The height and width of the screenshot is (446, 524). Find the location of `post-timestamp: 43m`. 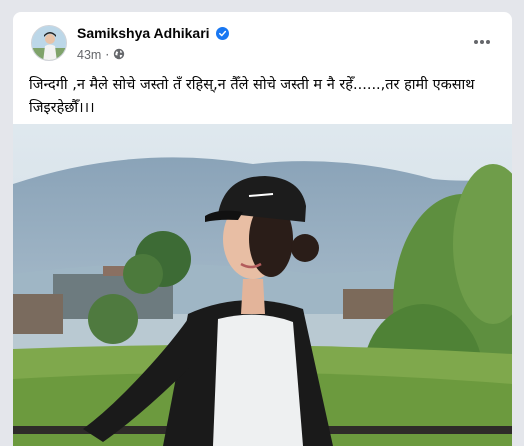

post-timestamp: 43m is located at coordinates (89, 55).